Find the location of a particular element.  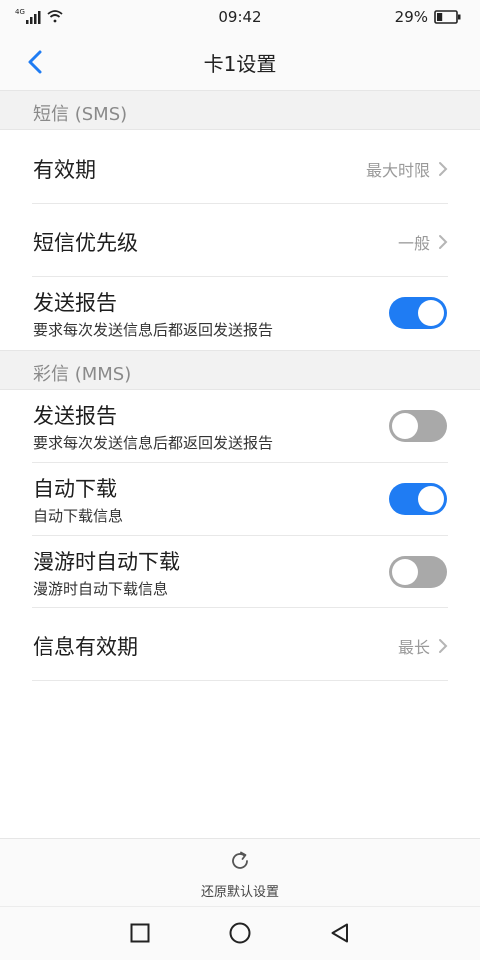

roaming-auto-download-toggle is located at coordinates (418, 572).